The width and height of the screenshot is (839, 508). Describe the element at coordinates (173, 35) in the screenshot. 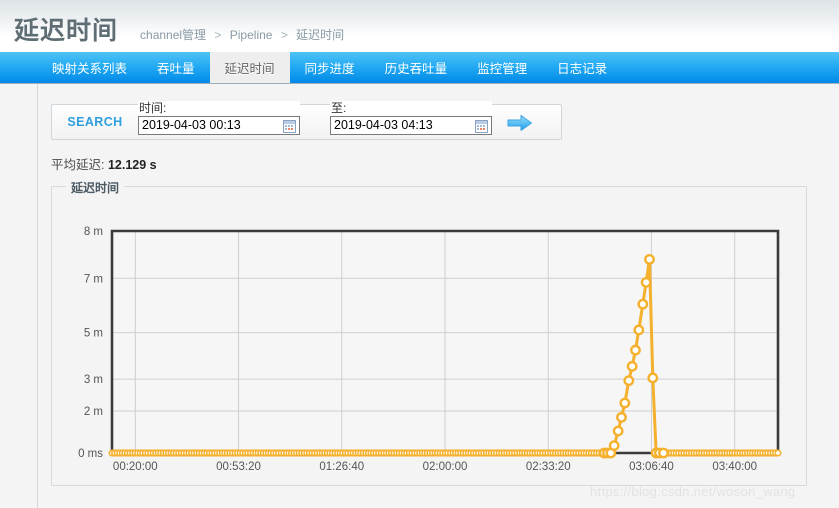

I see `breadcrumb-item-0: channel管理` at that location.